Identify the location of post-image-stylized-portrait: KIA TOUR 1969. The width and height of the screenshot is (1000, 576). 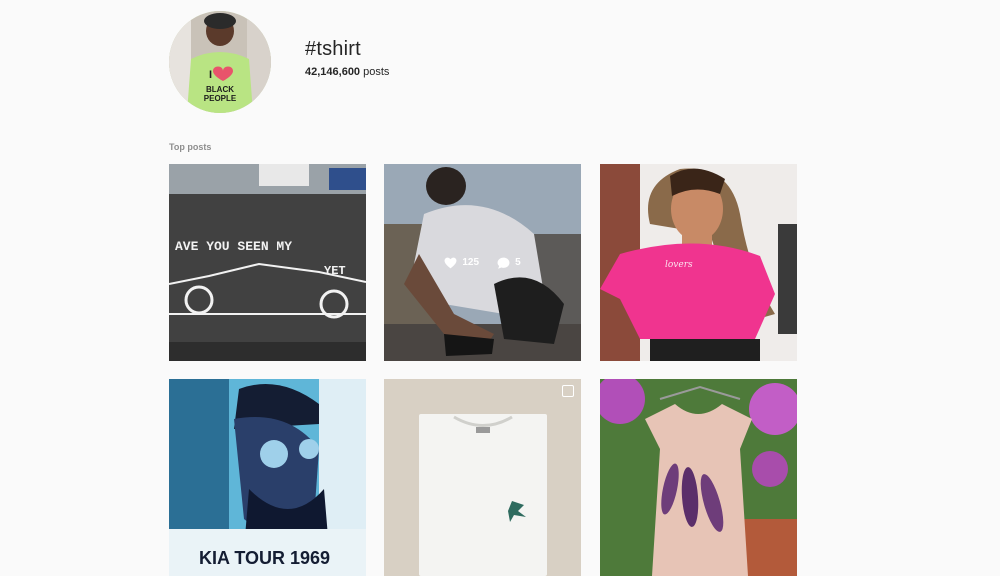
(267, 477).